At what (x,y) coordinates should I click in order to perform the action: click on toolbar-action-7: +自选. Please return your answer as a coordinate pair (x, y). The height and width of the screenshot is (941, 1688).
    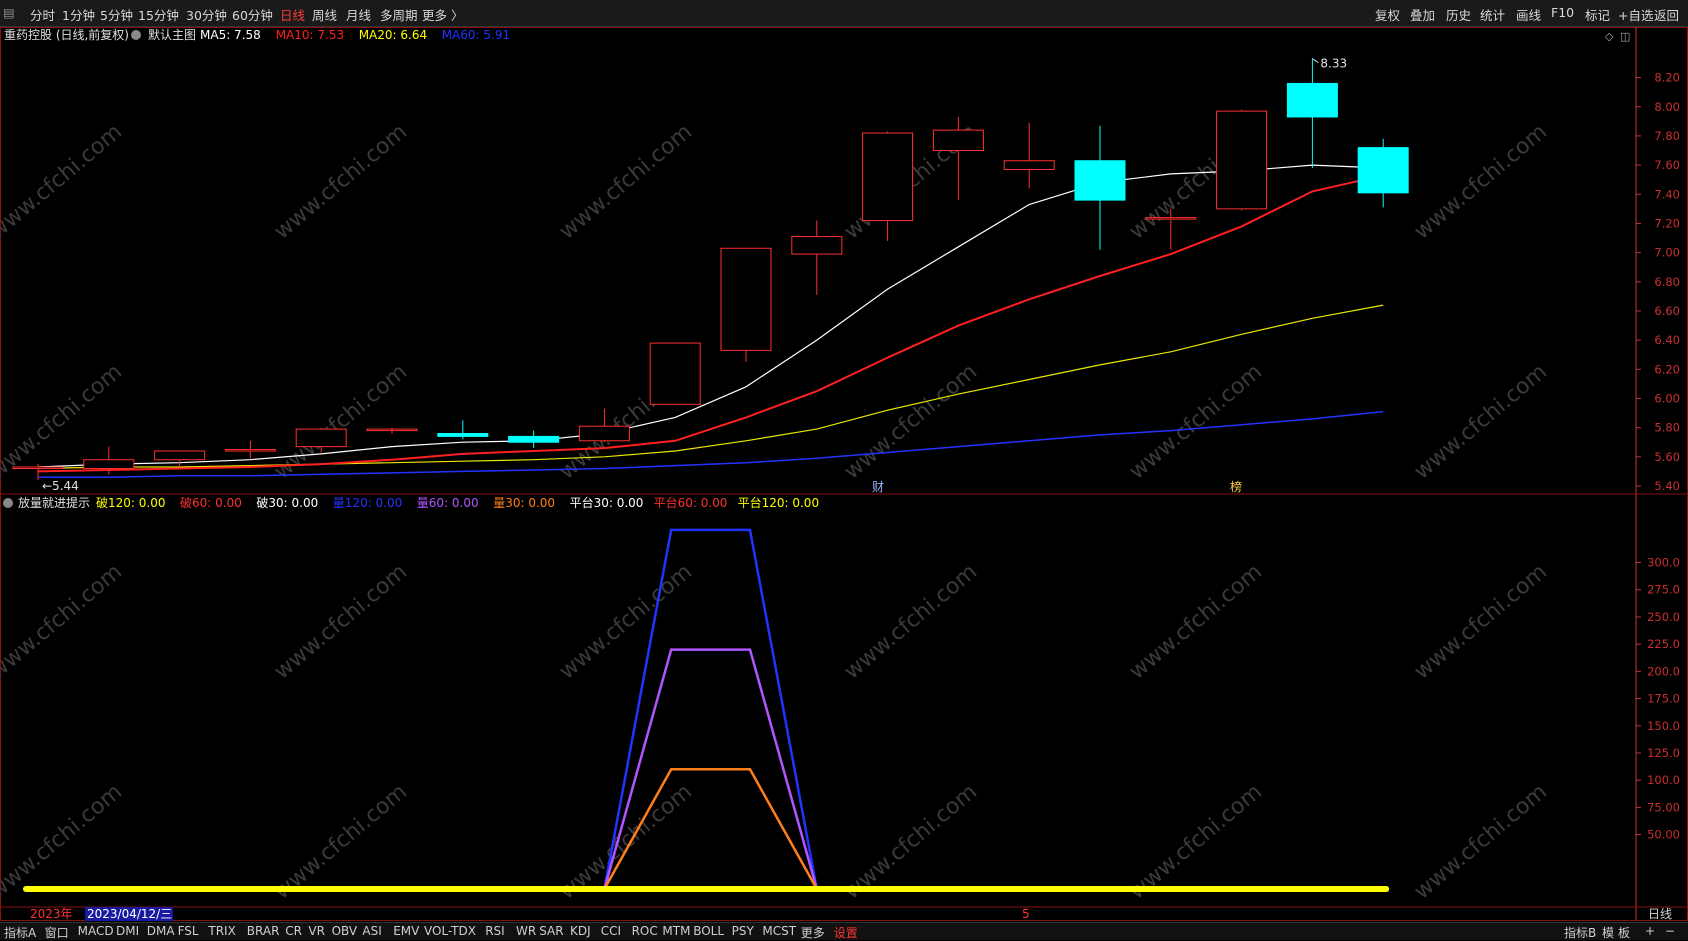
    Looking at the image, I should click on (1635, 14).